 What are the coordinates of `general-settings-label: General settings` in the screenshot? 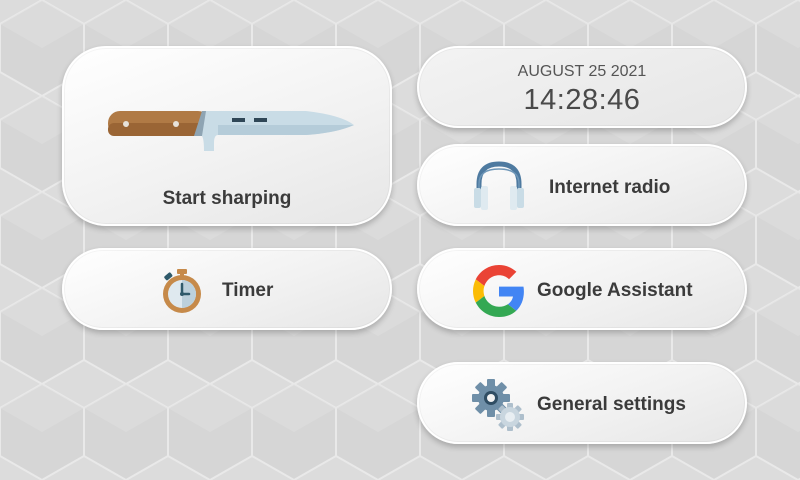 It's located at (611, 404).